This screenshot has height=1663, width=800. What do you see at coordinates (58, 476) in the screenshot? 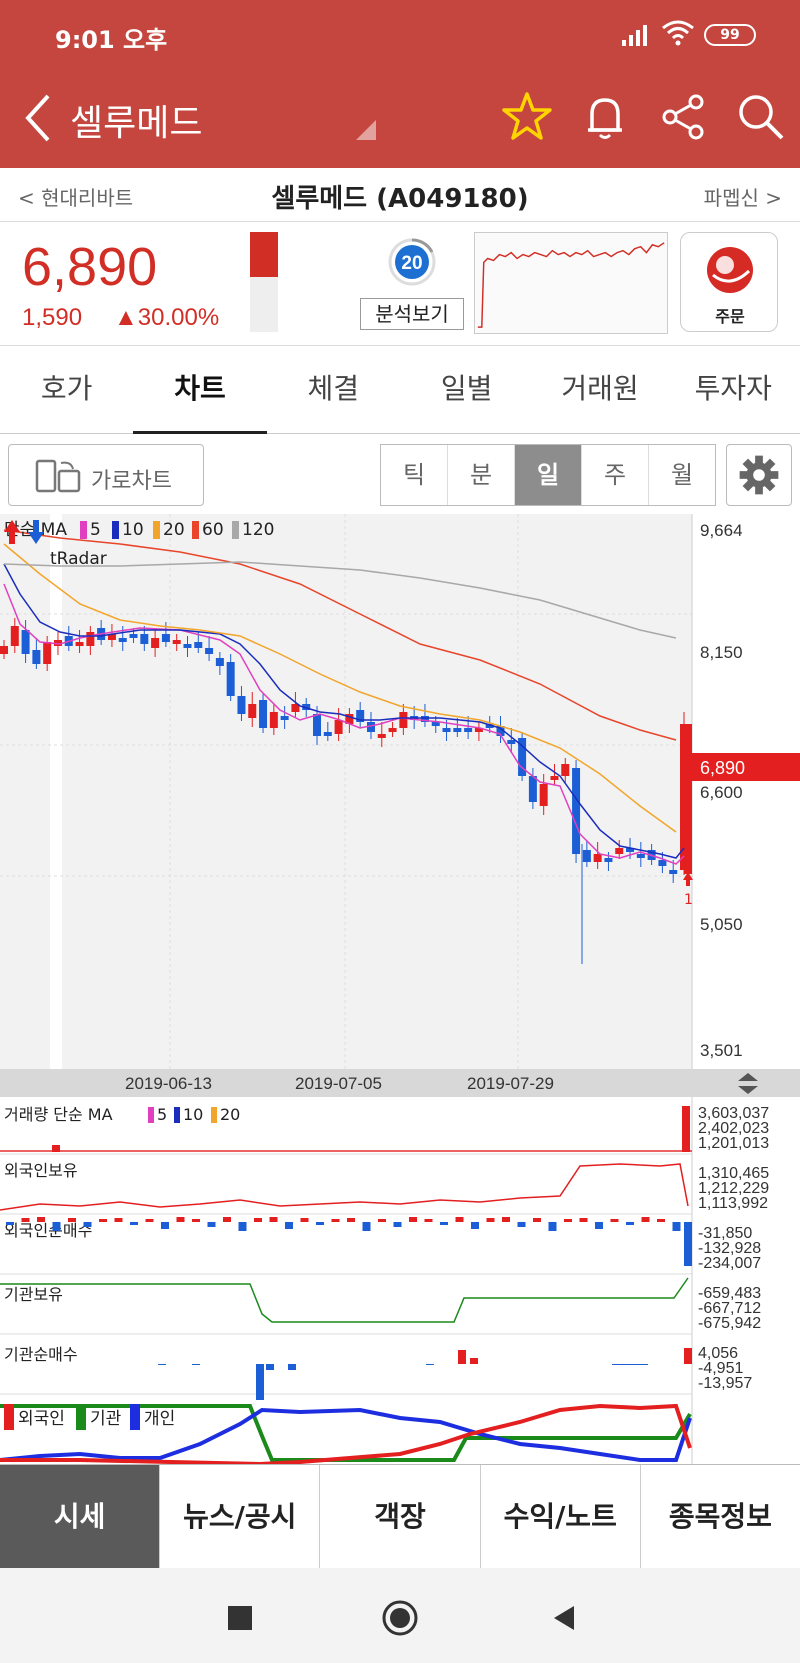
I see `rotate-device-icon` at bounding box center [58, 476].